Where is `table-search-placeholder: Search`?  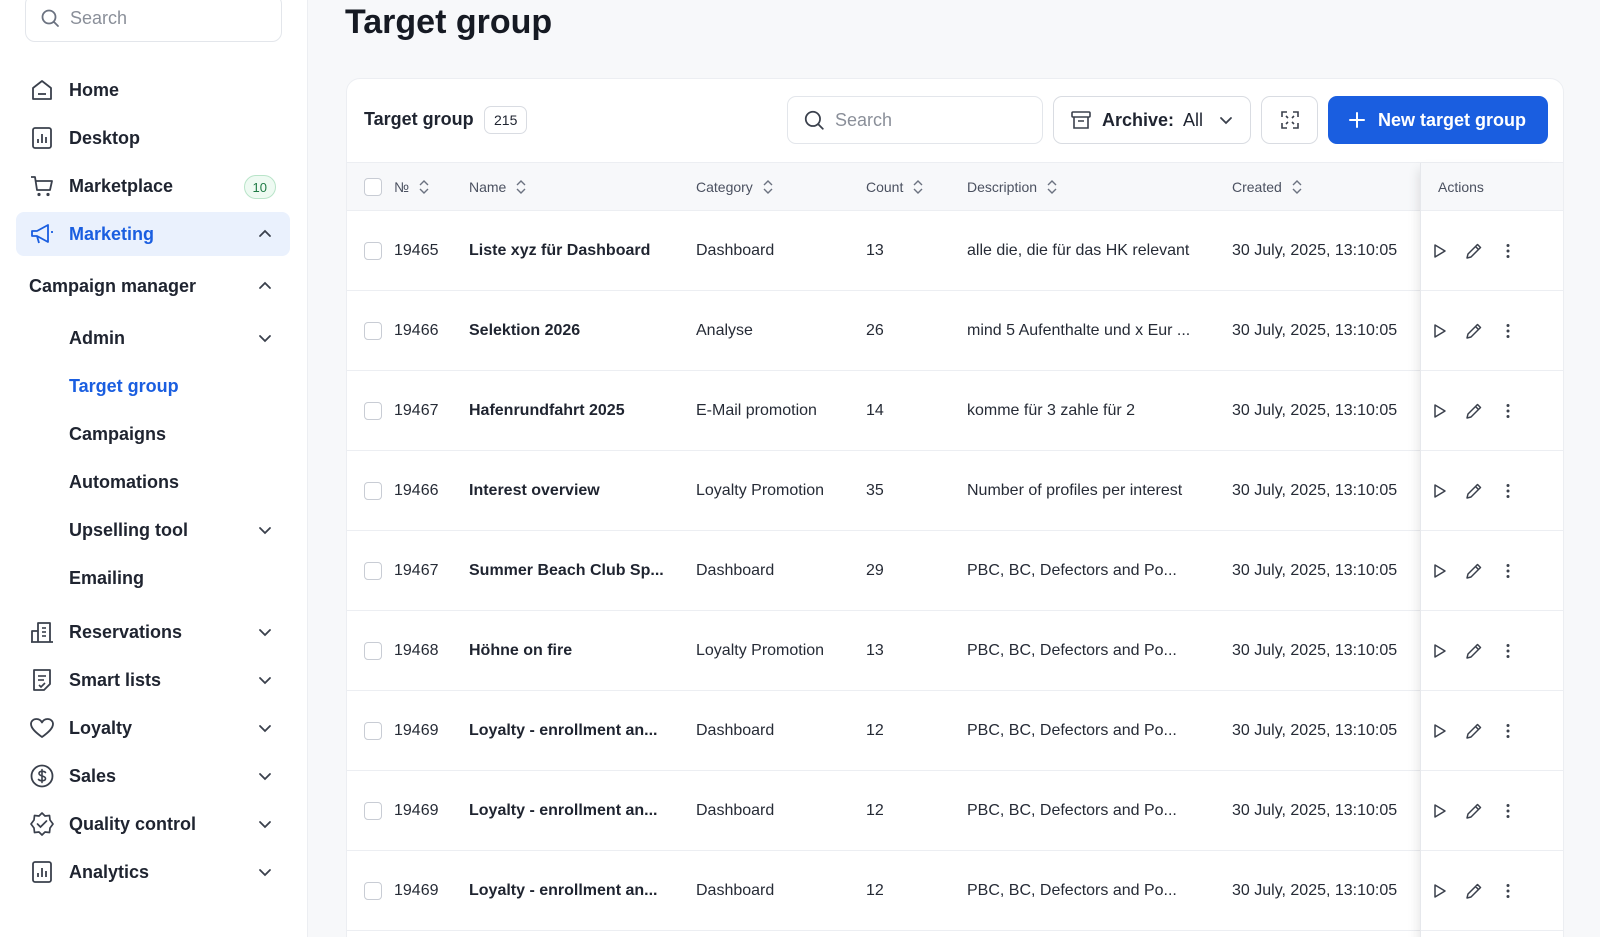
table-search-placeholder: Search is located at coordinates (864, 119).